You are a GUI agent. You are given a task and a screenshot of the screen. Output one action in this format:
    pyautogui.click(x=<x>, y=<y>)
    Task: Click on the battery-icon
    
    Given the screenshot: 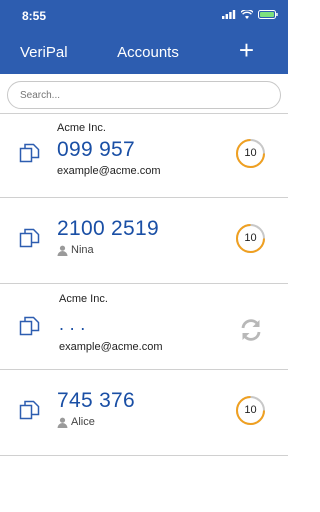 What is the action you would take?
    pyautogui.click(x=268, y=14)
    